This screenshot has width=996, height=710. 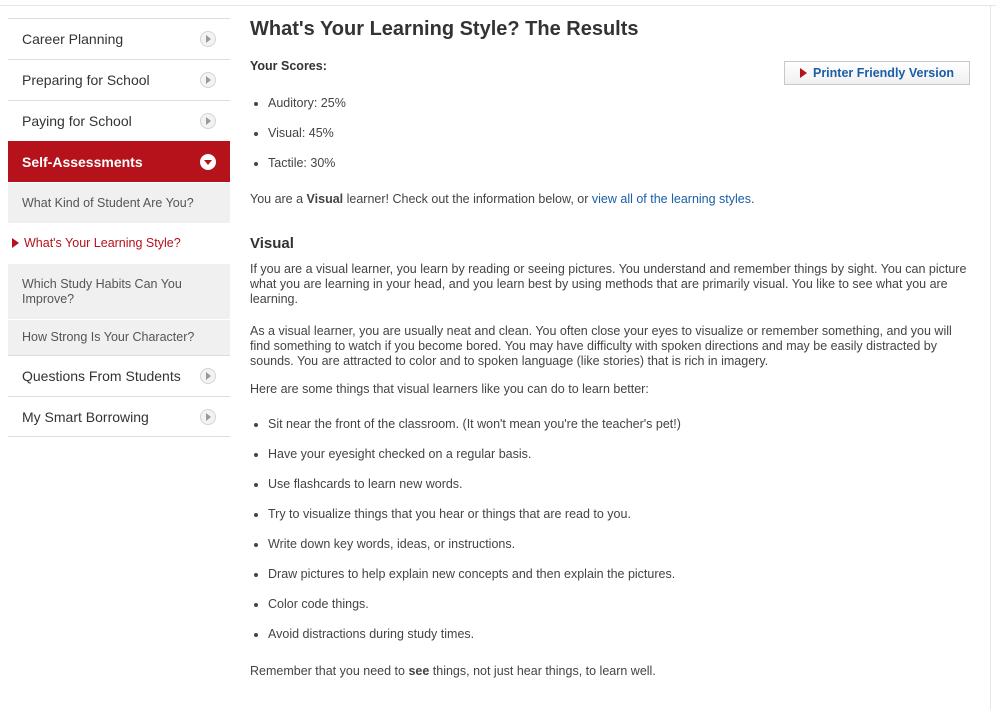 I want to click on page-frame-right, so click(x=990, y=357).